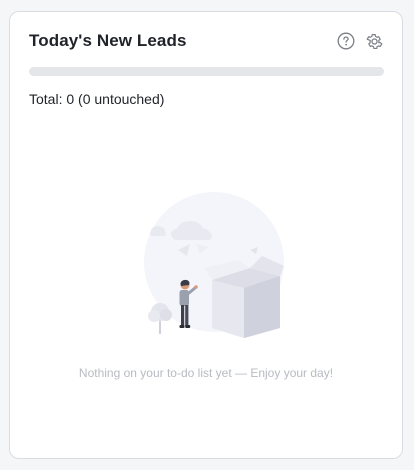 The image size is (414, 470). I want to click on total-leads-text: Total: 0 (0 untouched), so click(97, 99).